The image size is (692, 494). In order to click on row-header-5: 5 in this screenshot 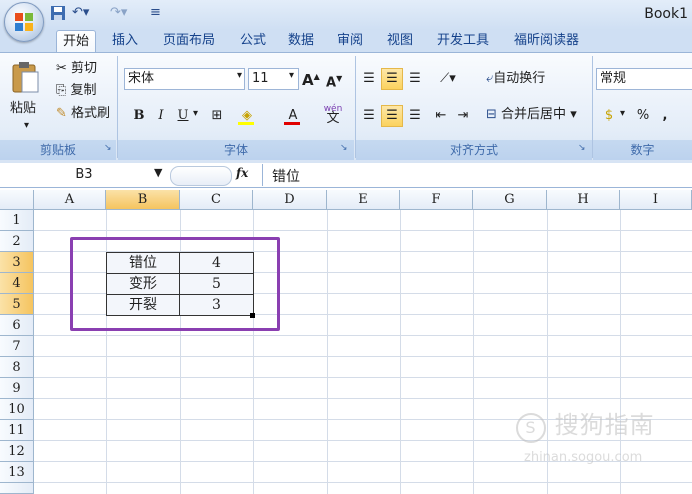, I will do `click(17, 304)`.